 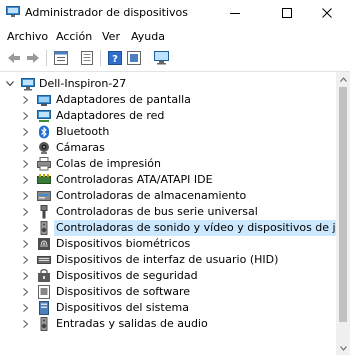 What do you see at coordinates (157, 211) in the screenshot?
I see `tree-item-label: Controladoras de bus serie universal` at bounding box center [157, 211].